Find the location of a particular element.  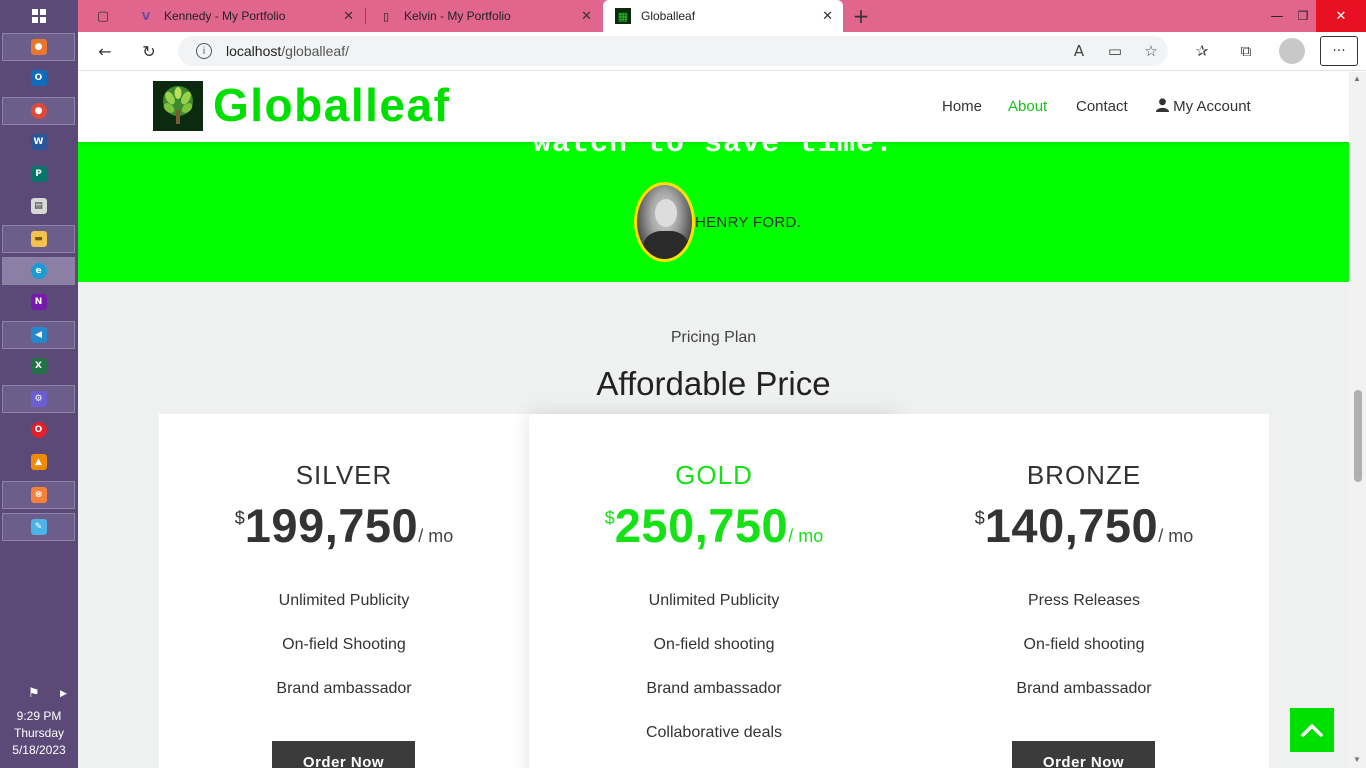

immersive-reader-icon: ▭ is located at coordinates (1115, 51).